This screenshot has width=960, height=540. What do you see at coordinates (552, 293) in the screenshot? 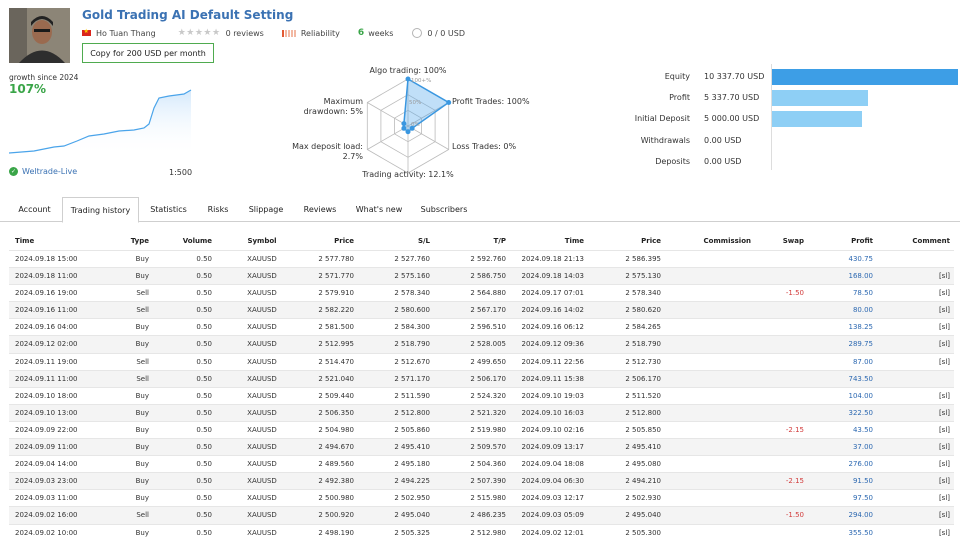
I see `cell-close-time: 2024.09.17 07:01` at bounding box center [552, 293].